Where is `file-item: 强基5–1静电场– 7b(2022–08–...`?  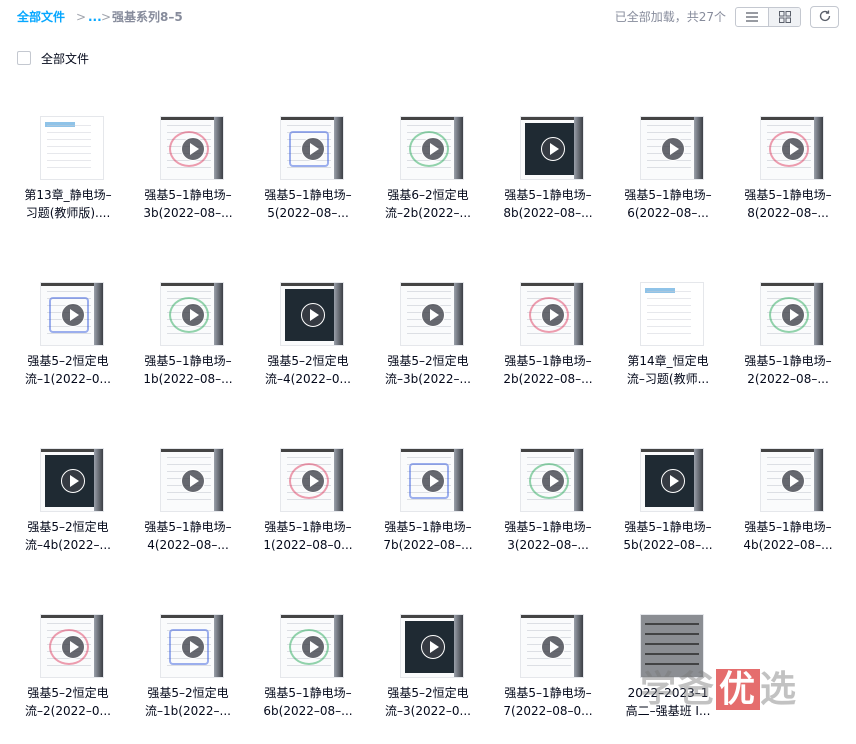 file-item: 强基5–1静电场– 7b(2022–08–... is located at coordinates (428, 501).